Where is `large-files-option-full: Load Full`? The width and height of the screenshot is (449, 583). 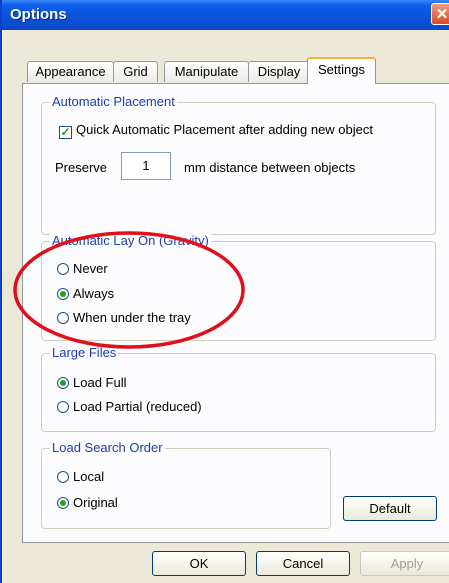 large-files-option-full: Load Full is located at coordinates (91, 382).